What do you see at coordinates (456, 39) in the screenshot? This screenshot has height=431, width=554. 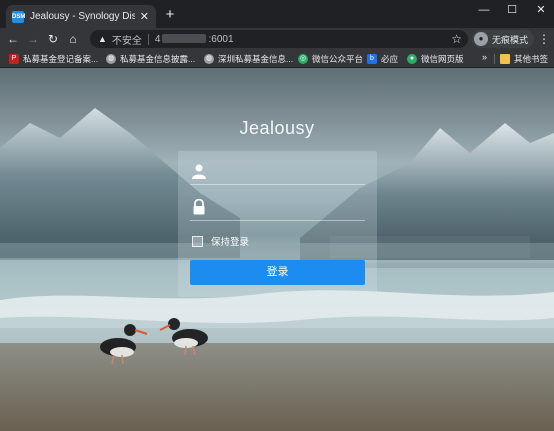 I see `bookmark-star-icon: ☆` at bounding box center [456, 39].